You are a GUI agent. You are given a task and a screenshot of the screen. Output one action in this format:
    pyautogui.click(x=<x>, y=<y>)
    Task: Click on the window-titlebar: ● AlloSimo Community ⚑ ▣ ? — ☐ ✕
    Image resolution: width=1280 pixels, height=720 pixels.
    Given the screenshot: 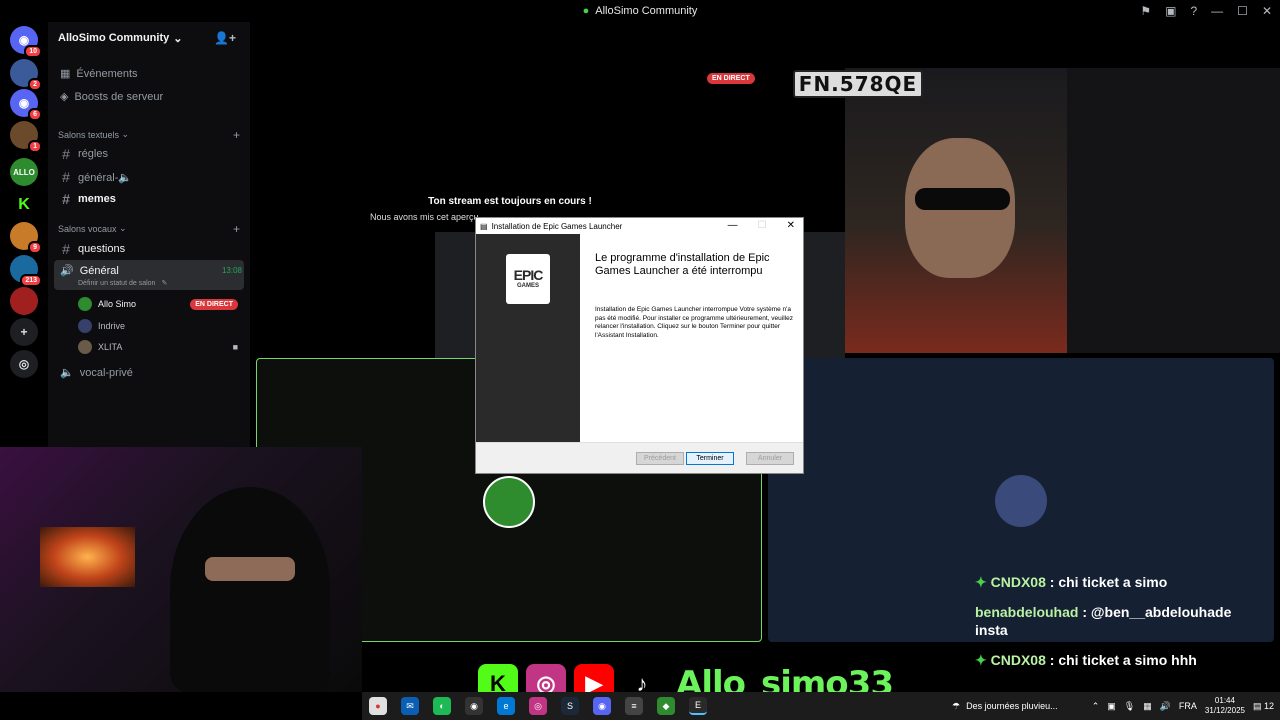 What is the action you would take?
    pyautogui.click(x=640, y=11)
    